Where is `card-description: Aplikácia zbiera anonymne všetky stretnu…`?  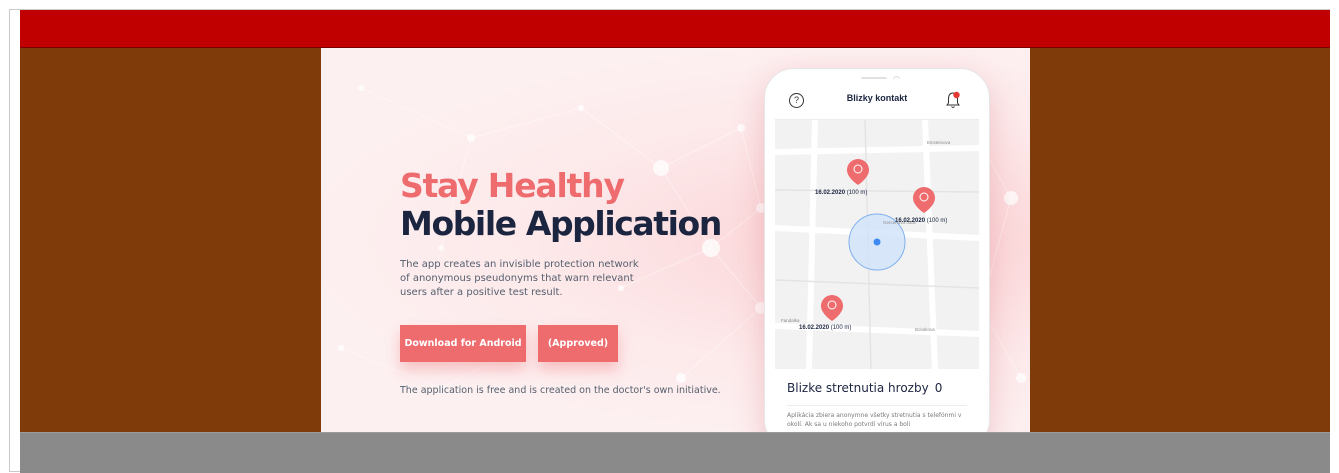
card-description: Aplikácia zbiera anonymne všetky stretnu… is located at coordinates (874, 420).